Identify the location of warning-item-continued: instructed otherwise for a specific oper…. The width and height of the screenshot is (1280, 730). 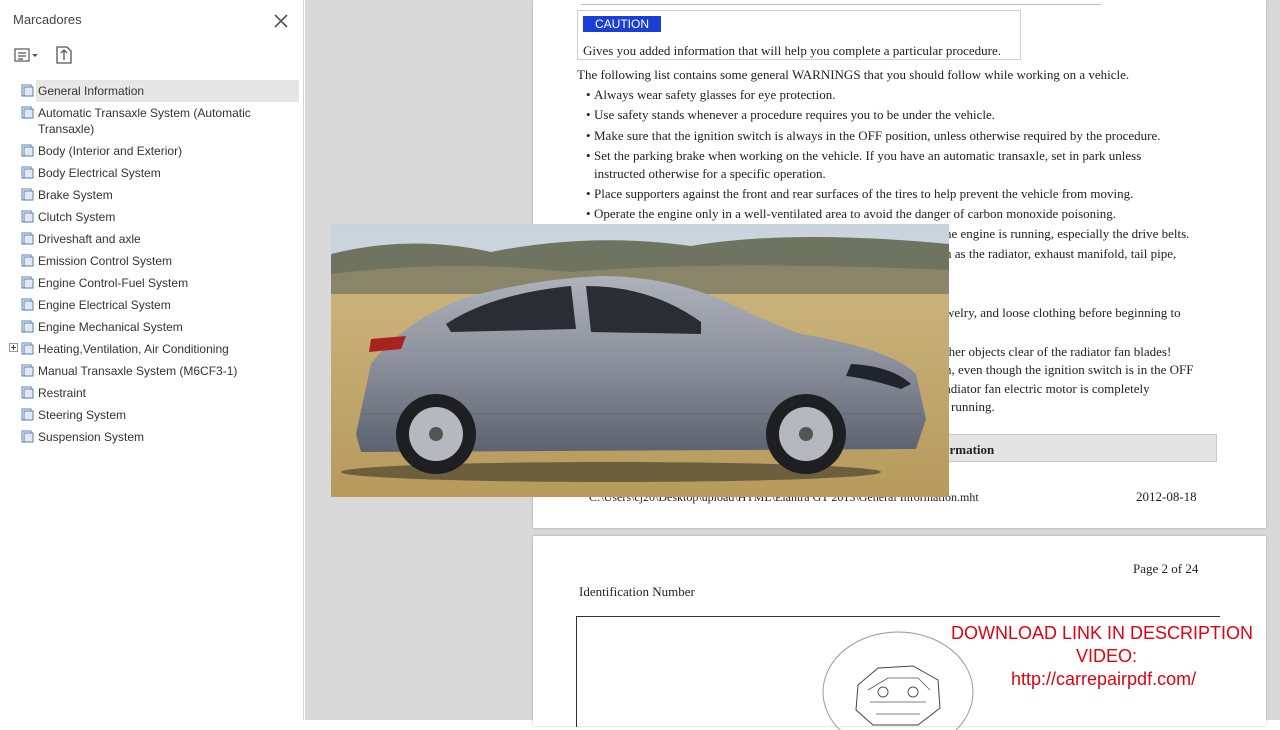
(710, 173).